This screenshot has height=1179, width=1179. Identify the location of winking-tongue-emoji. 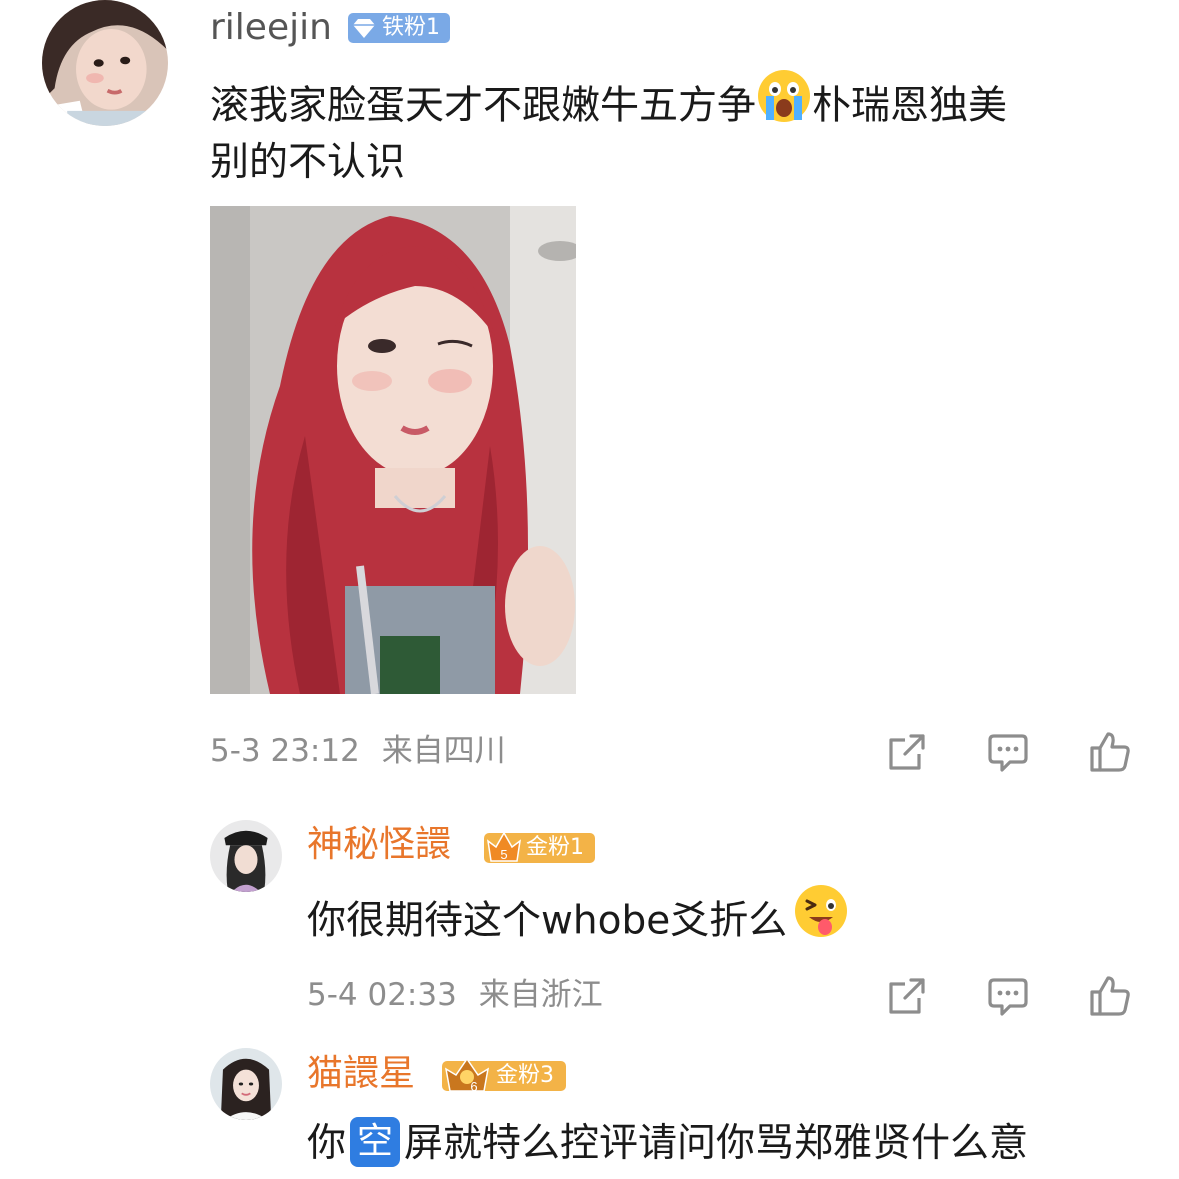
(821, 919).